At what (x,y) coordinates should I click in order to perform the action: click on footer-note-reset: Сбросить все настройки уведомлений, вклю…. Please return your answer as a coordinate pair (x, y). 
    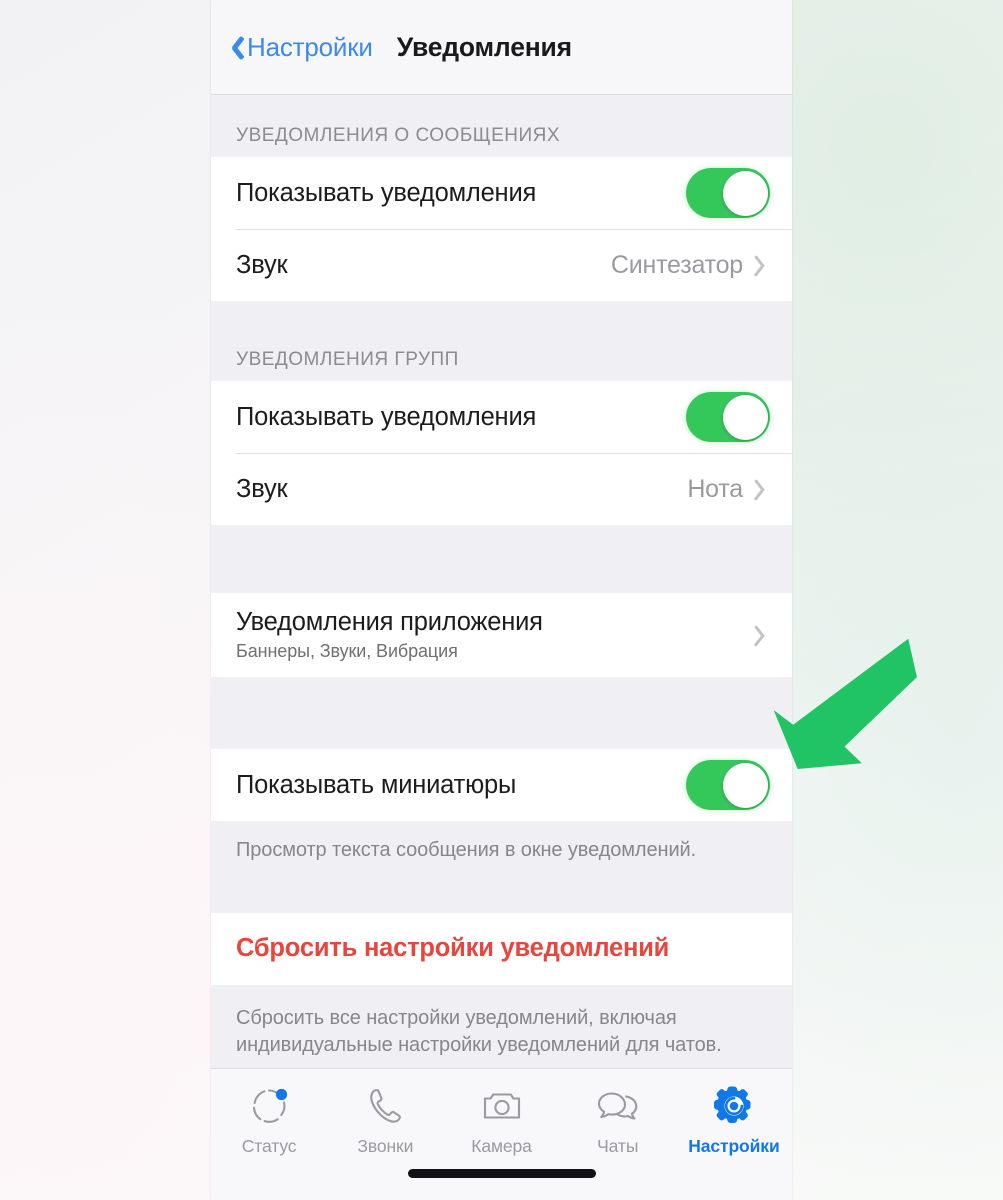
    Looking at the image, I should click on (501, 1022).